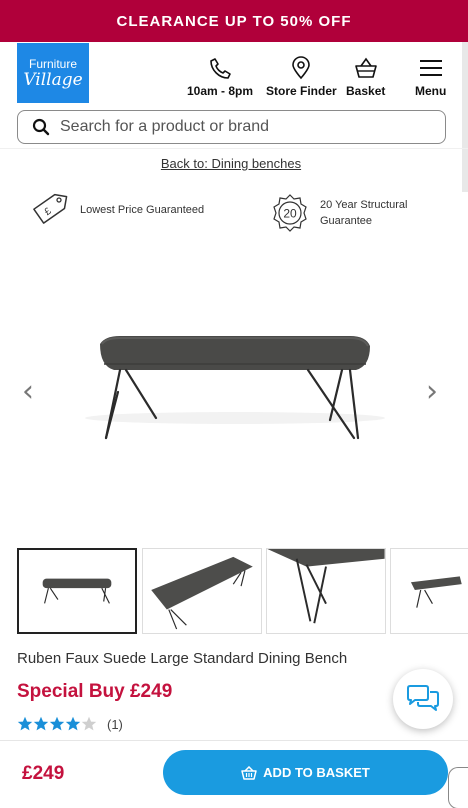  I want to click on structural-guarantee-text: 20 Year Structural Guarantee, so click(363, 213).